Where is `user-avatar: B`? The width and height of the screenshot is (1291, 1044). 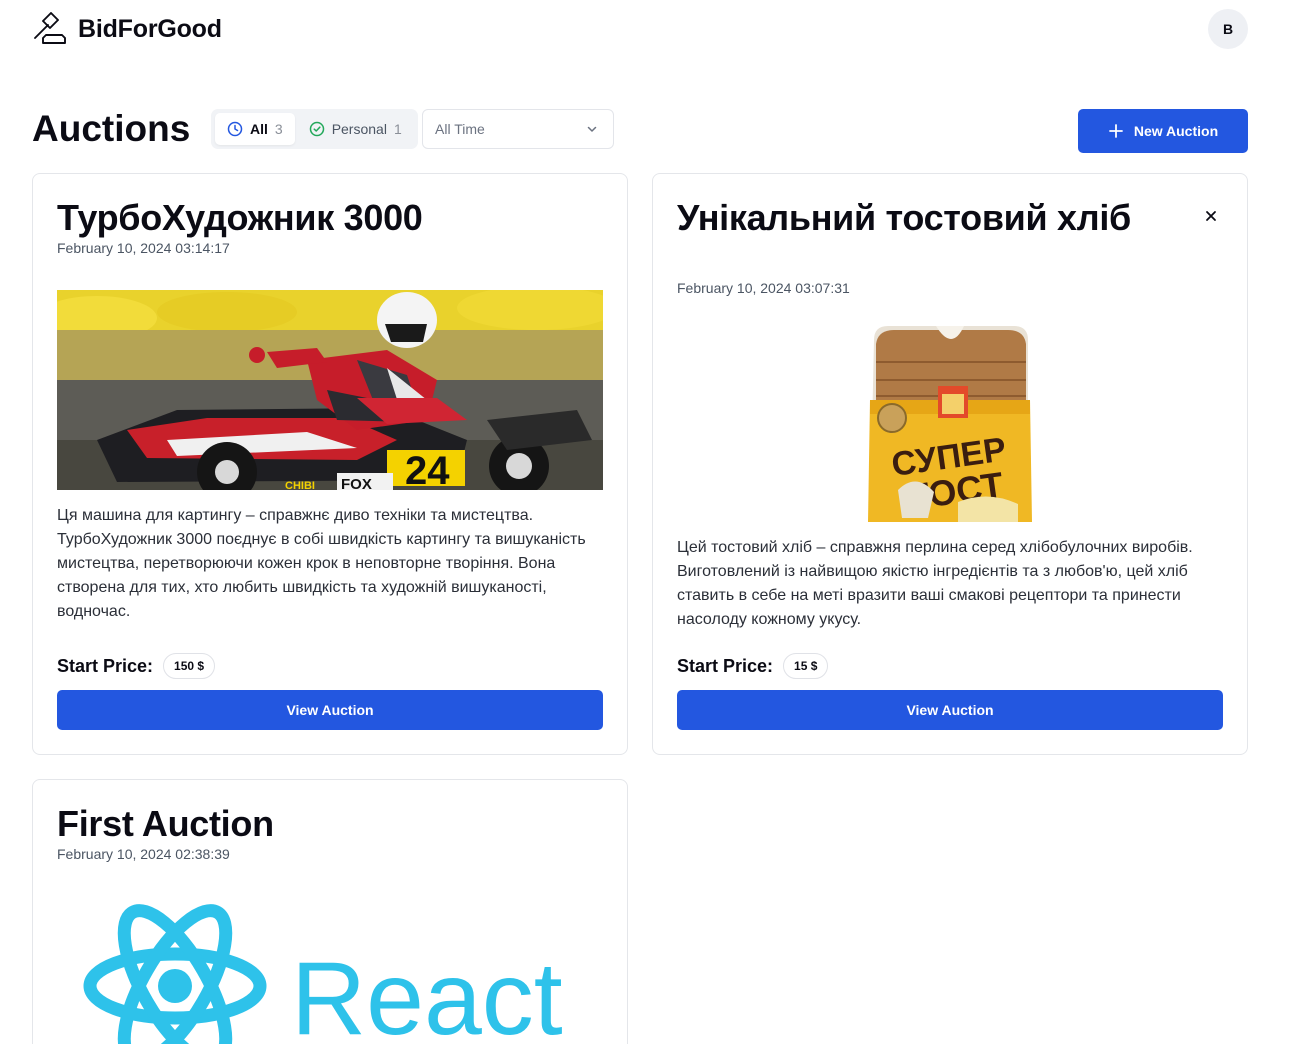 user-avatar: B is located at coordinates (1228, 29).